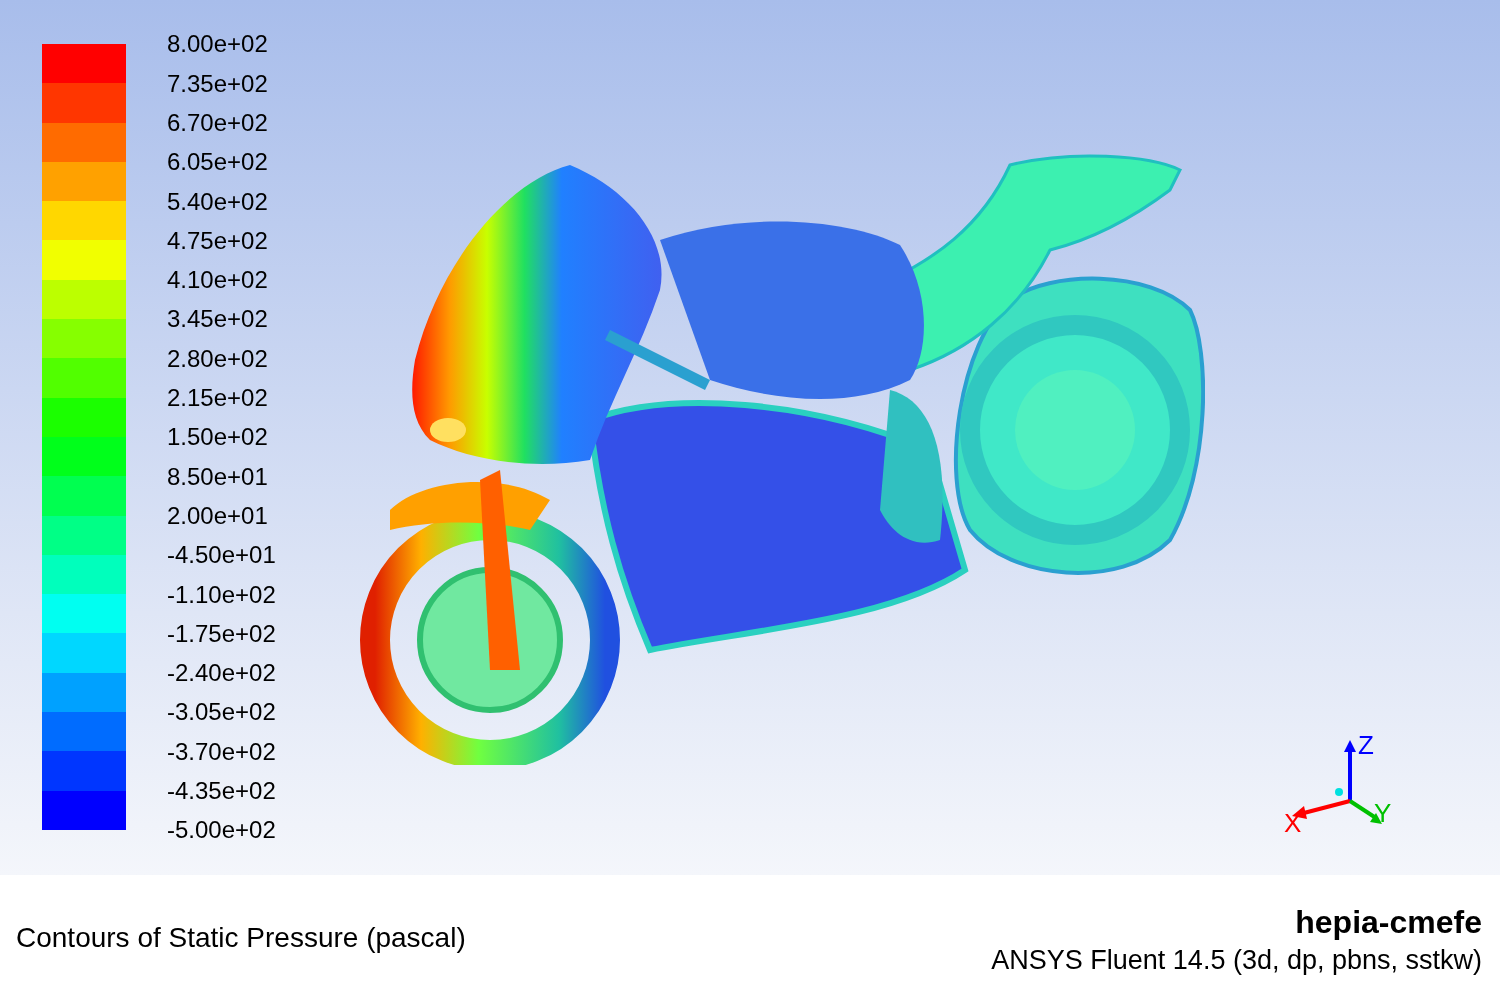 This screenshot has width=1500, height=1000. Describe the element at coordinates (1383, 813) in the screenshot. I see `y-axis-label: Y` at that location.